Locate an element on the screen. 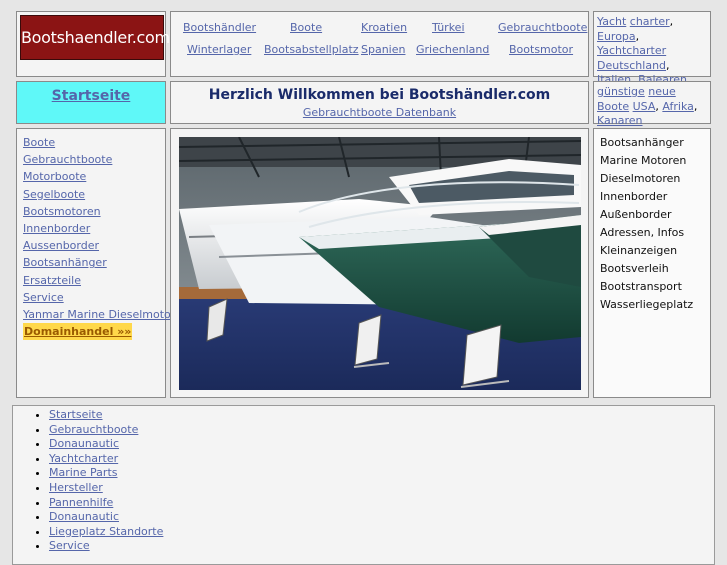  link-usa: USA is located at coordinates (644, 106).